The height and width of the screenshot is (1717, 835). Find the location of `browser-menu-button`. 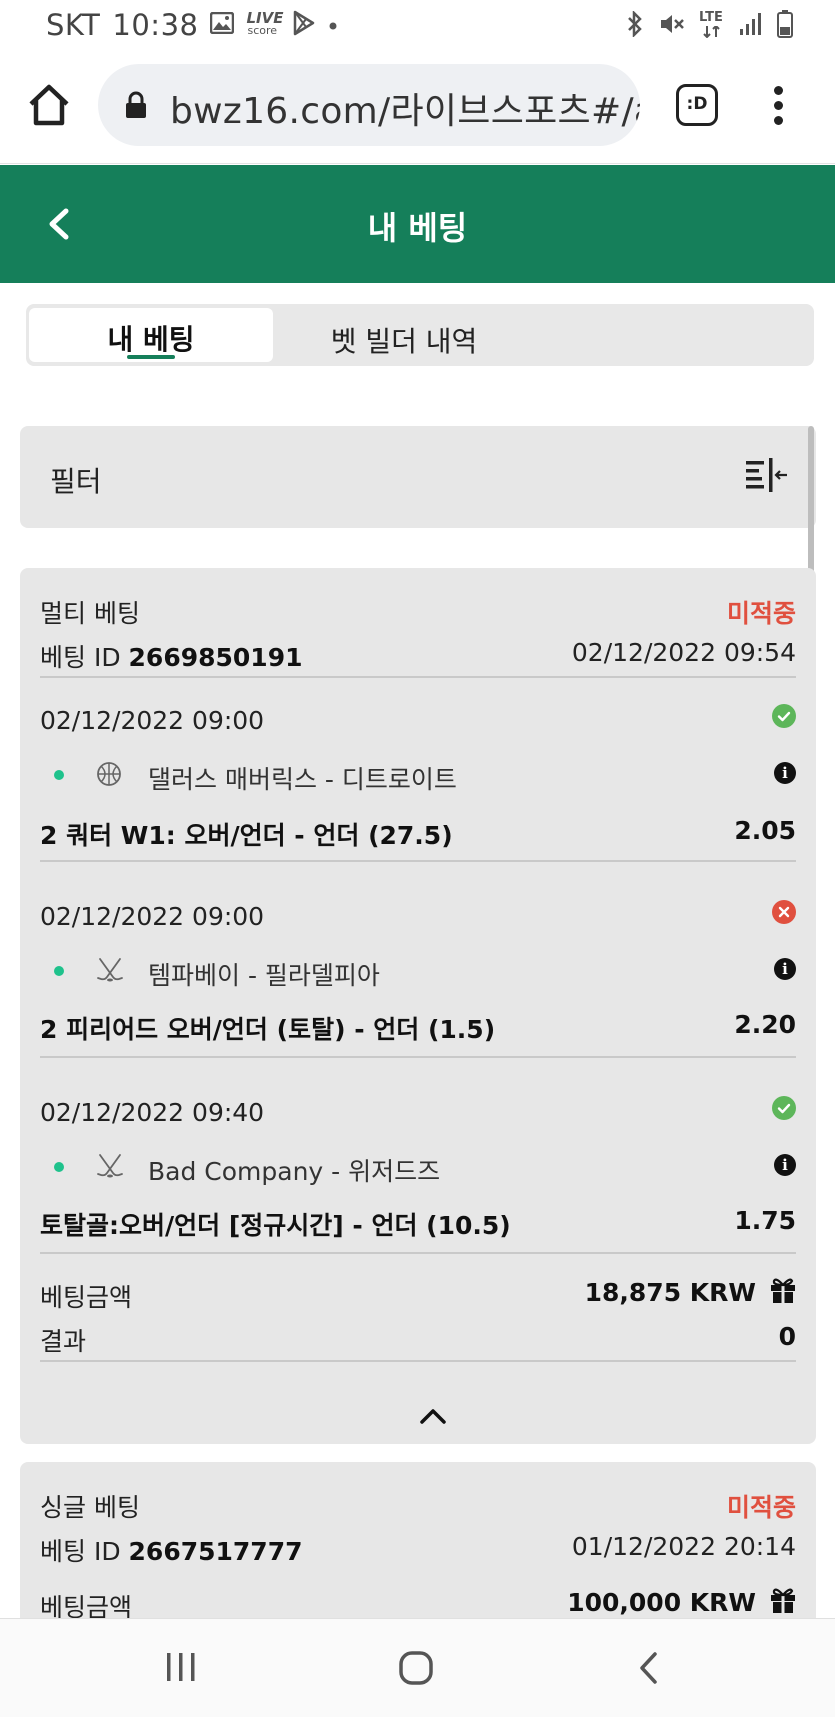

browser-menu-button is located at coordinates (778, 106).